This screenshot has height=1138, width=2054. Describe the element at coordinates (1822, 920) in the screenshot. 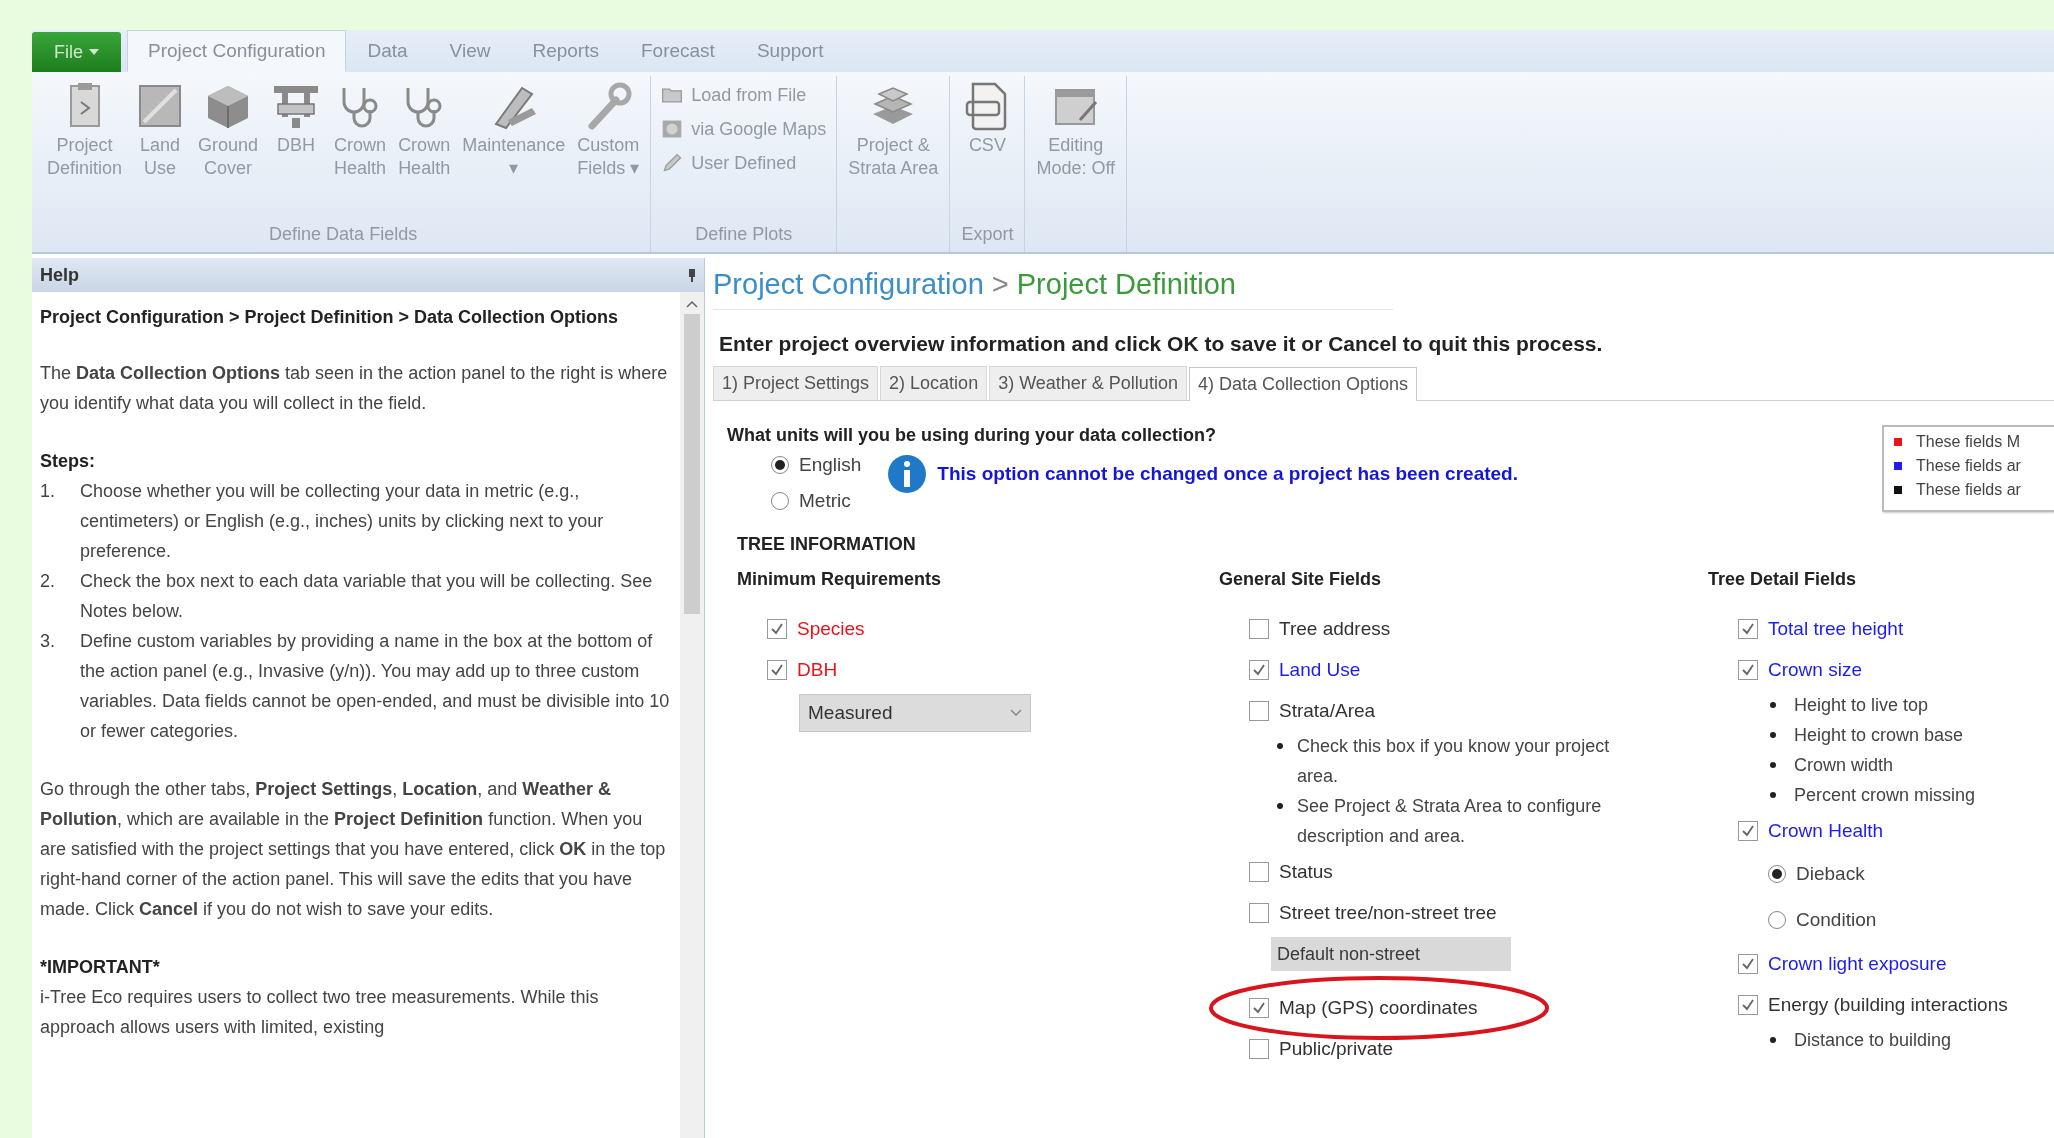

I see `radio-option: Condition` at that location.